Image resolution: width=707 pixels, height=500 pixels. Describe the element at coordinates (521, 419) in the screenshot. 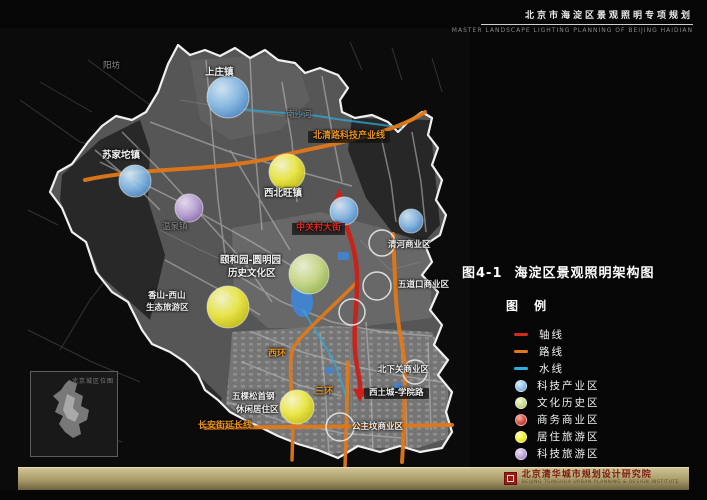

I see `red-zone-swatch` at that location.